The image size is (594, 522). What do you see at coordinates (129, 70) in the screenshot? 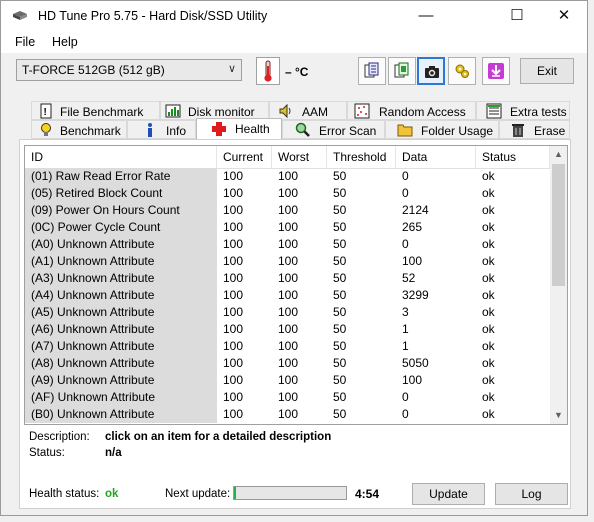
I see `drive-select: T-FORCE 512GB (512 gB) ∨` at bounding box center [129, 70].